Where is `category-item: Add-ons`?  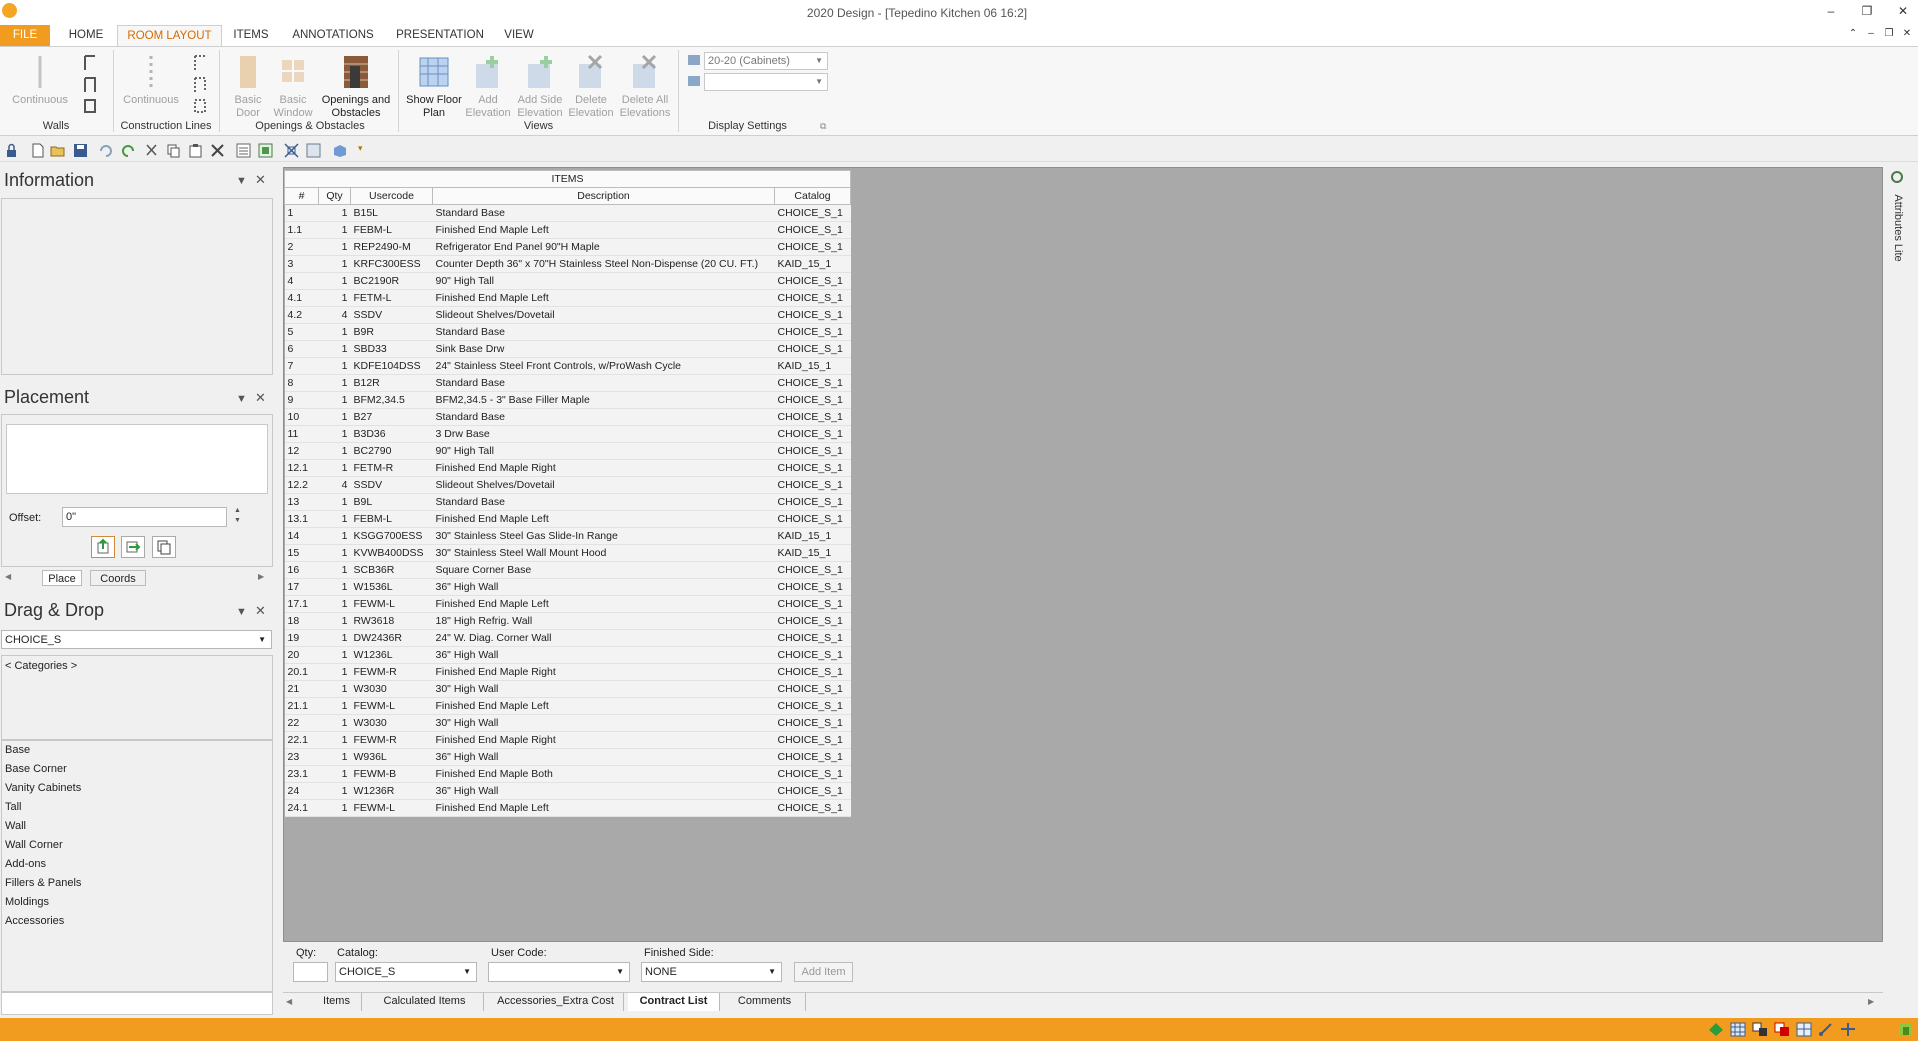
category-item: Add-ons is located at coordinates (25, 864).